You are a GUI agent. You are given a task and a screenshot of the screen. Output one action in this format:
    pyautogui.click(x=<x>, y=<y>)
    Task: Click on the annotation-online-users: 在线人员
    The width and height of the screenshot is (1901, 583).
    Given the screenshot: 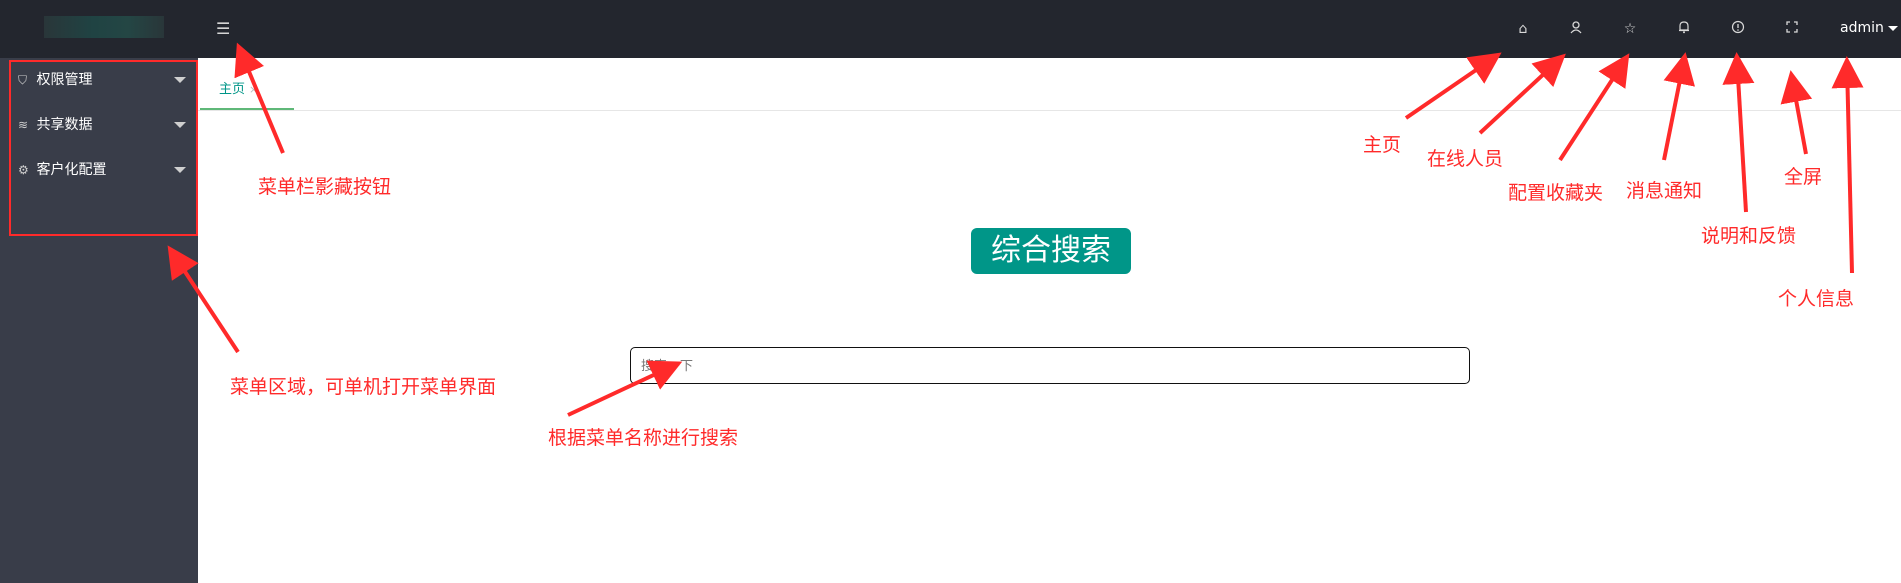 What is the action you would take?
    pyautogui.click(x=1465, y=159)
    